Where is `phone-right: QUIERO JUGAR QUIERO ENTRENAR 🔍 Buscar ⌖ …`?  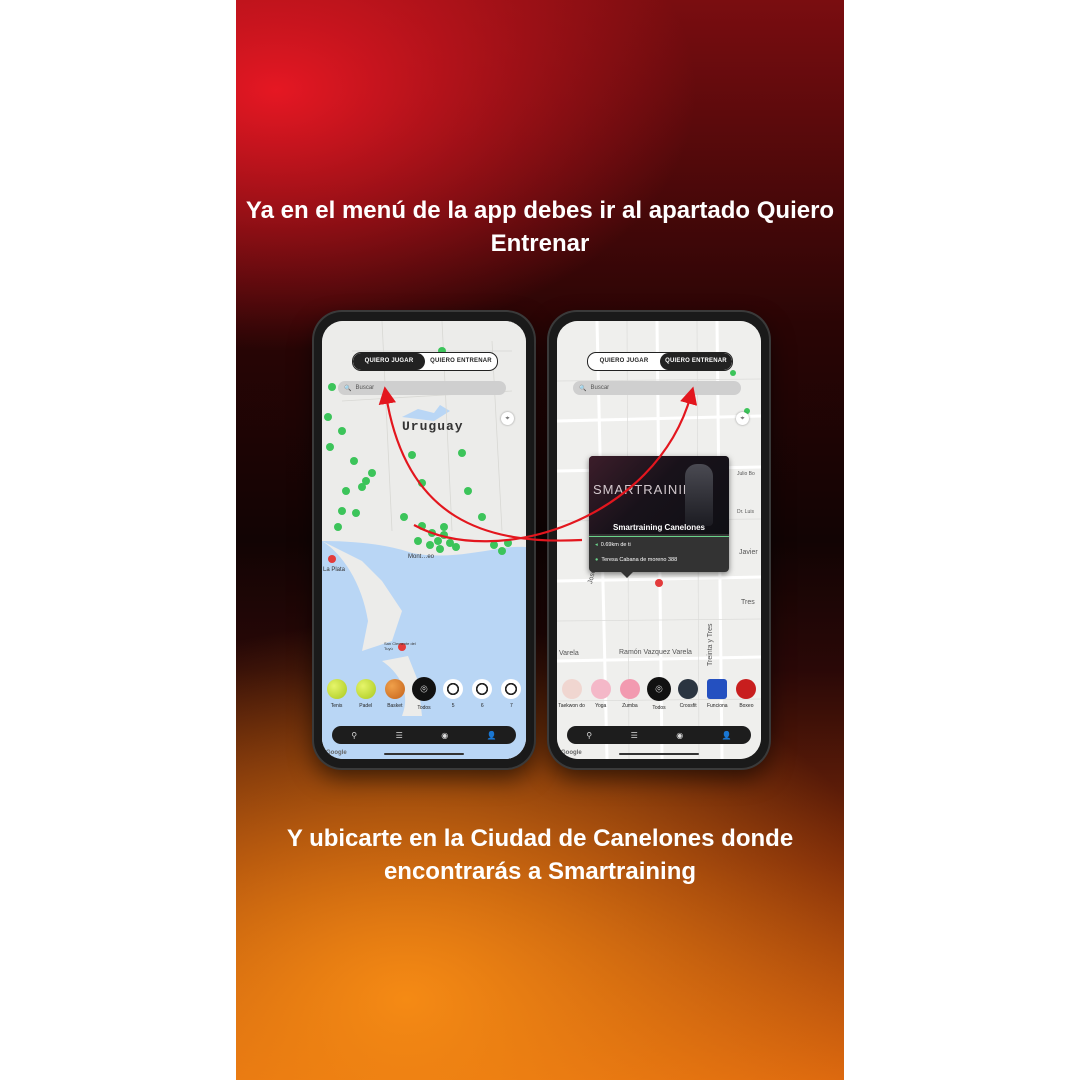
phone-right: QUIERO JUGAR QUIERO ENTRENAR 🔍 Buscar ⌖ … is located at coordinates (659, 540).